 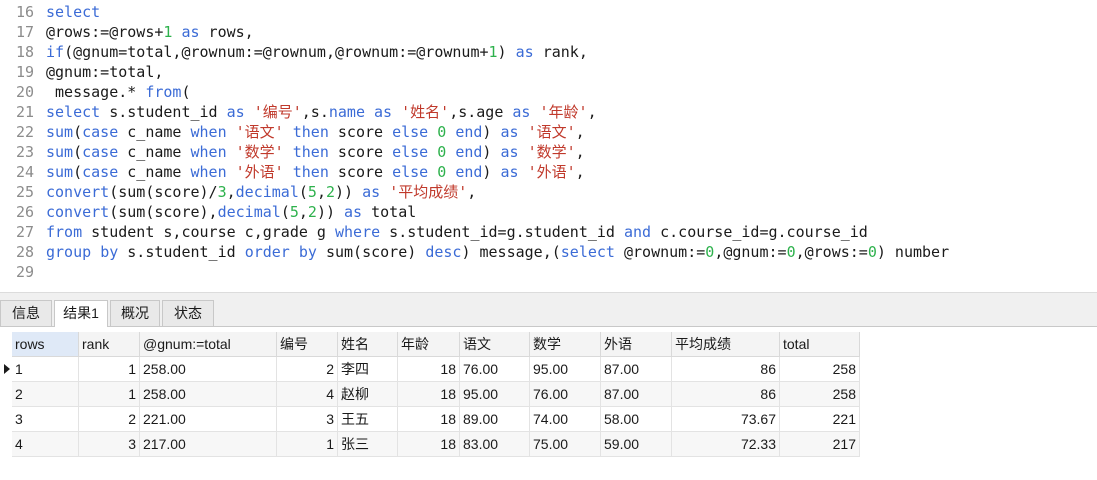 I want to click on grid-cell: 张三, so click(x=368, y=444).